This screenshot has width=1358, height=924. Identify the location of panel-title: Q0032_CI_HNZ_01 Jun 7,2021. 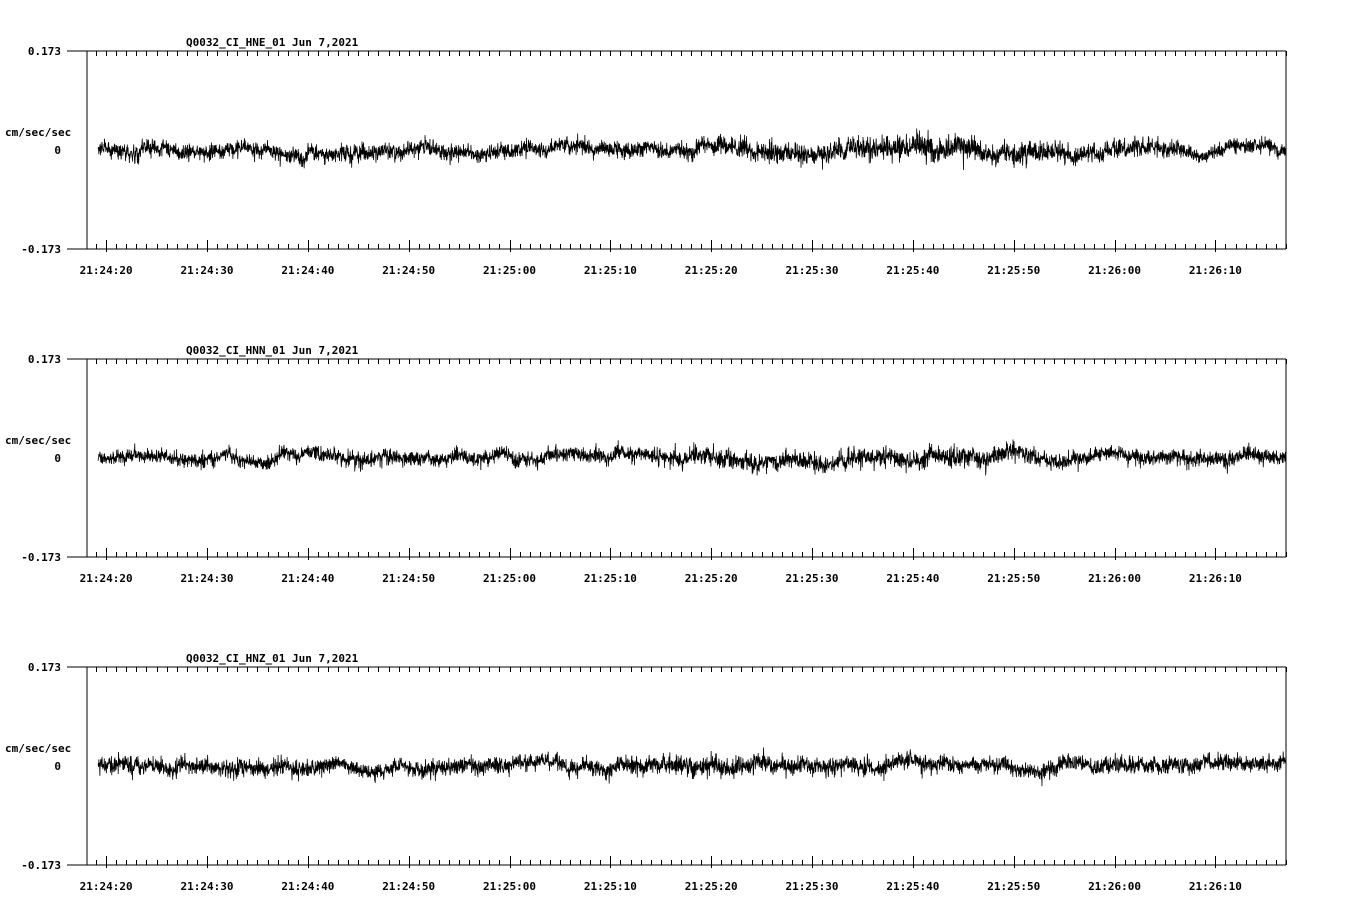
(272, 658).